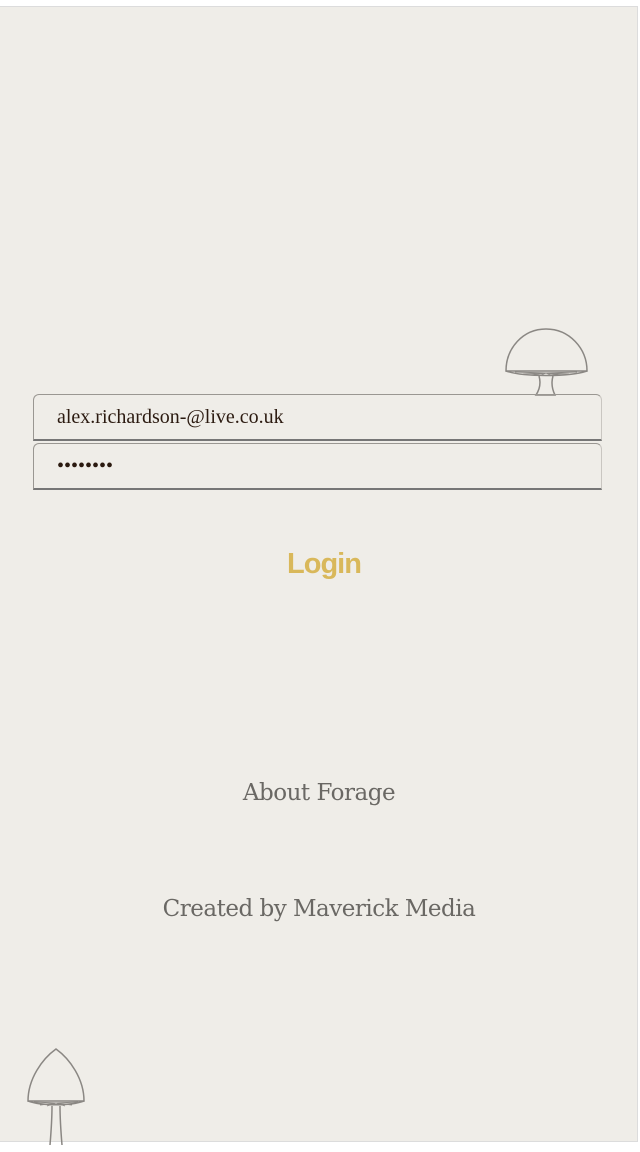  What do you see at coordinates (317, 417) in the screenshot?
I see `email-field` at bounding box center [317, 417].